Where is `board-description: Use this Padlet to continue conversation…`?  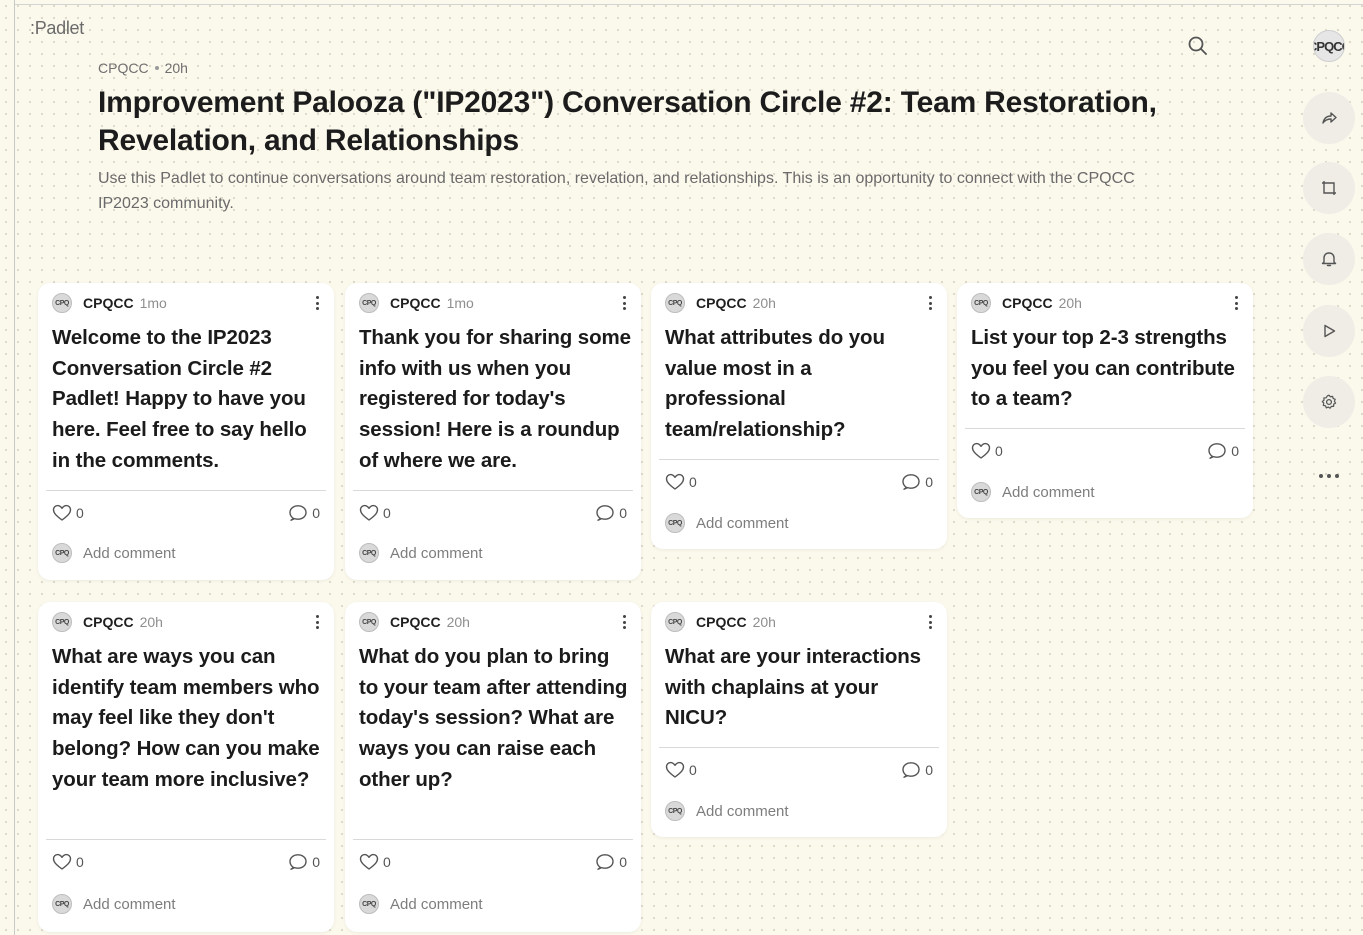
board-description: Use this Padlet to continue conversation… is located at coordinates (616, 191).